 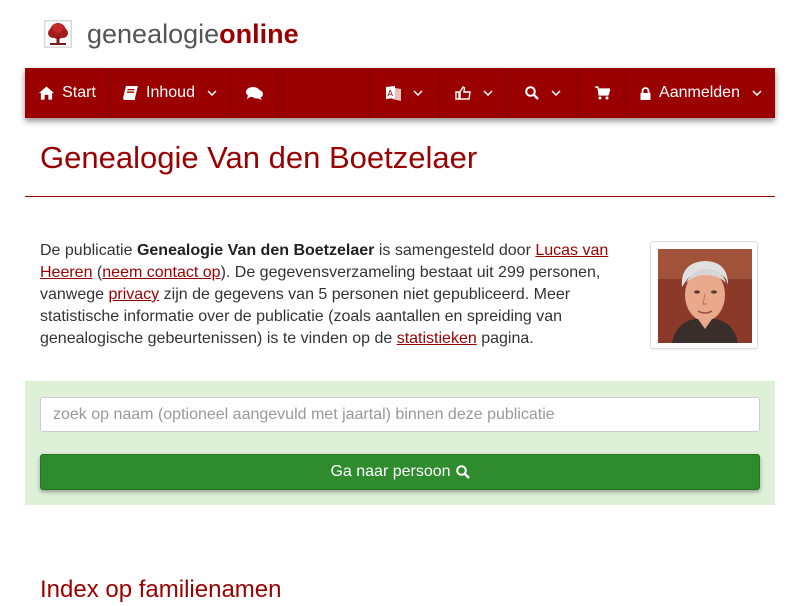 I want to click on intro-text: De publicatie, so click(x=88, y=250).